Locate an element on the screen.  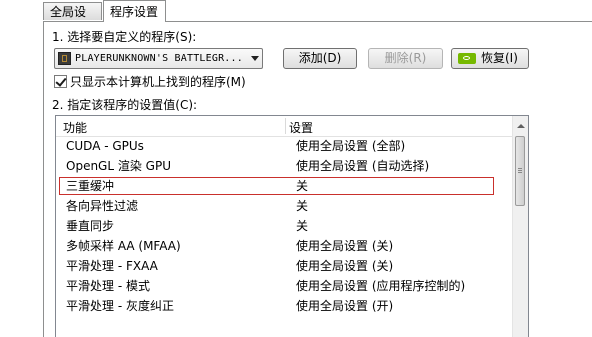
add-button: 添加(D) is located at coordinates (320, 58).